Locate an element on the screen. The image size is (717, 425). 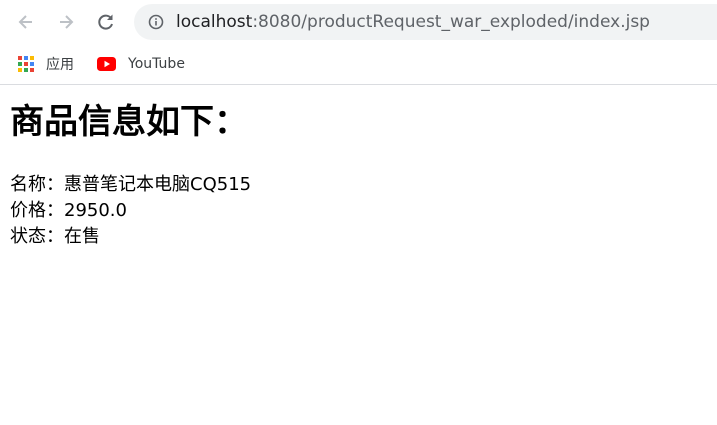
product-price-label: 价格： is located at coordinates (37, 210).